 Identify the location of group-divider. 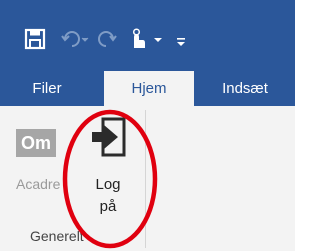
(145, 179).